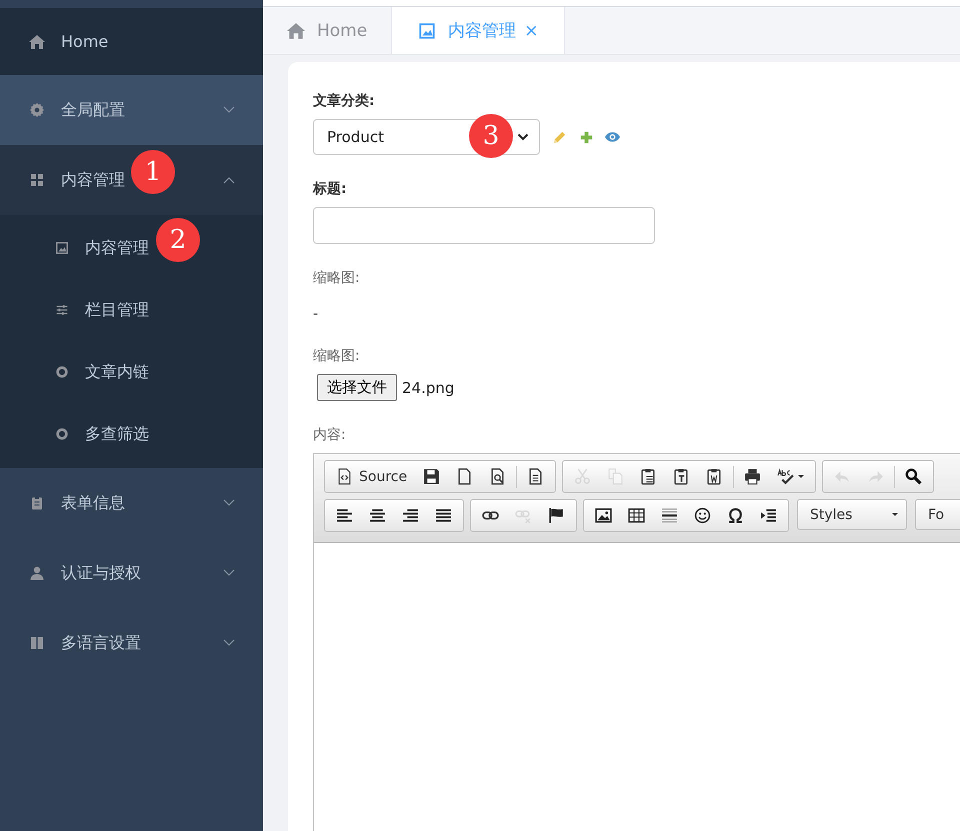 The image size is (960, 831). Describe the element at coordinates (428, 387) in the screenshot. I see `file-name: 24.png` at that location.